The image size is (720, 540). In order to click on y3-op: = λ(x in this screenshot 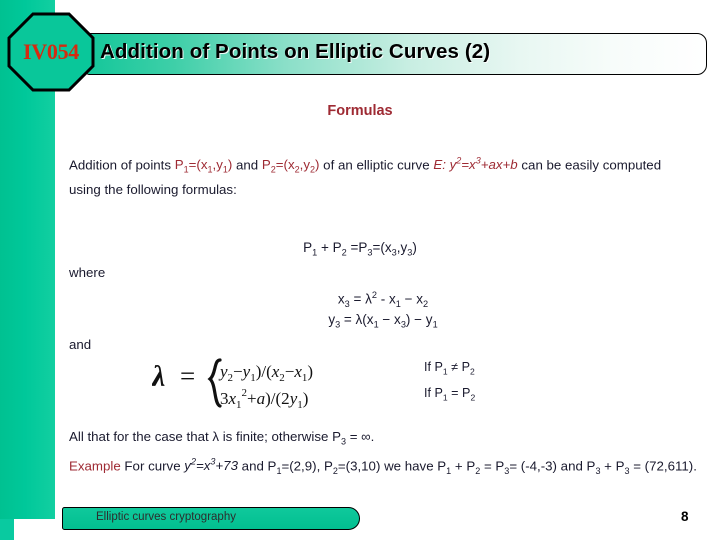, I will do `click(357, 319)`.